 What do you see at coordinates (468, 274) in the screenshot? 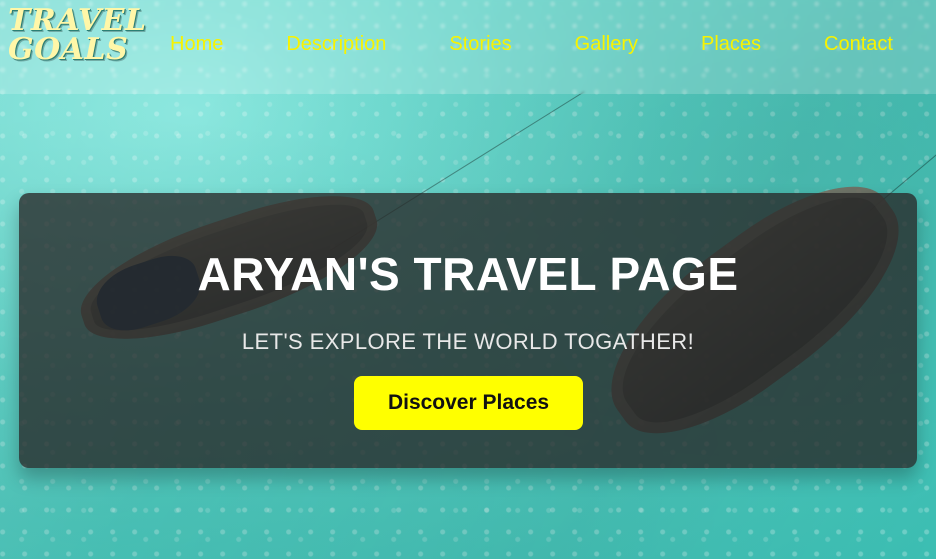
I see `hero-title: ARYAN'S TRAVEL PAGE` at bounding box center [468, 274].